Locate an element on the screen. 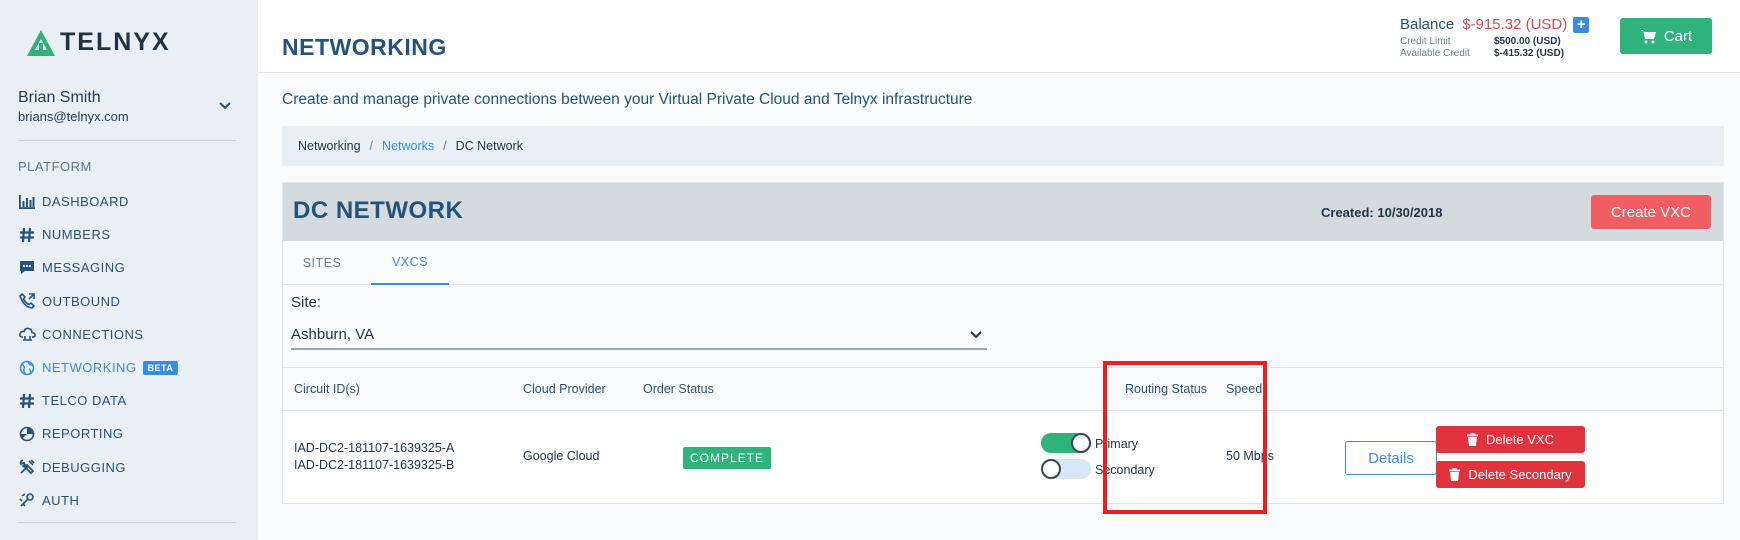  credit-limit-label: Credit Limit is located at coordinates (1425, 41).